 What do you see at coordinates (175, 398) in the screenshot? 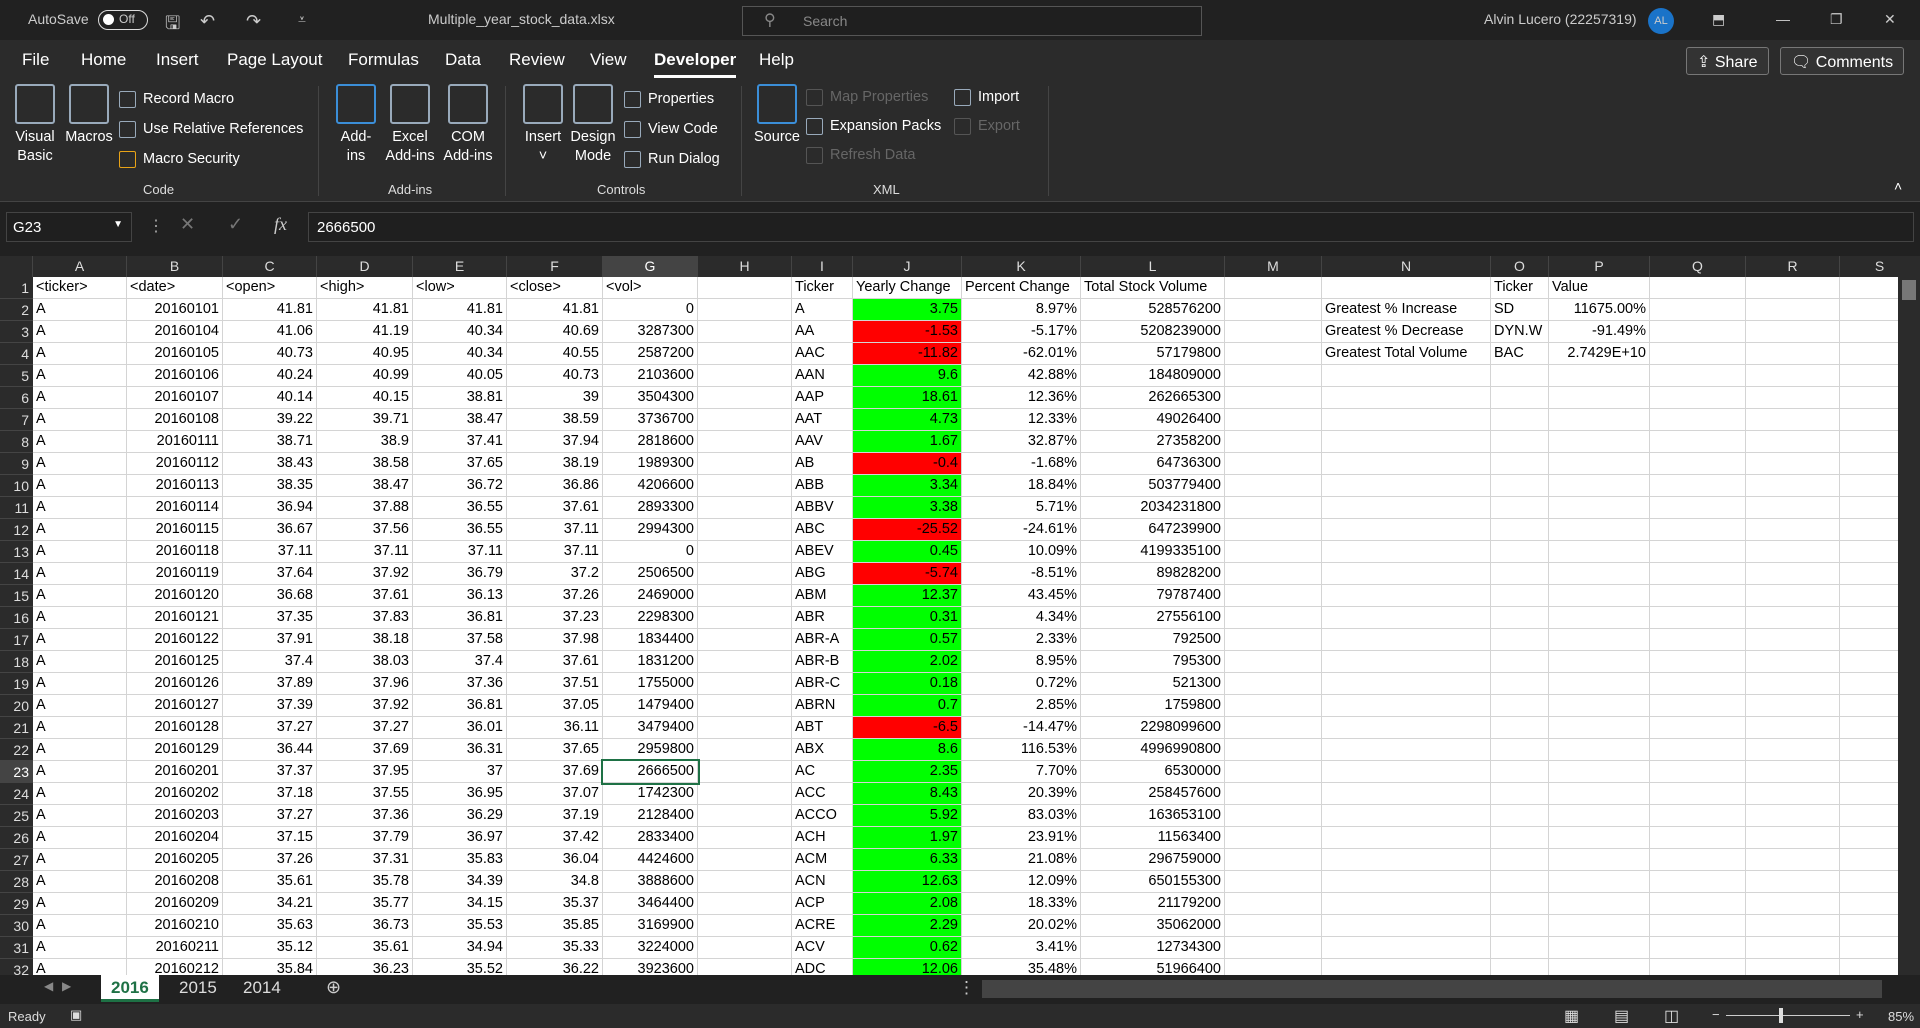
I see `cell-B6: 20160107` at bounding box center [175, 398].